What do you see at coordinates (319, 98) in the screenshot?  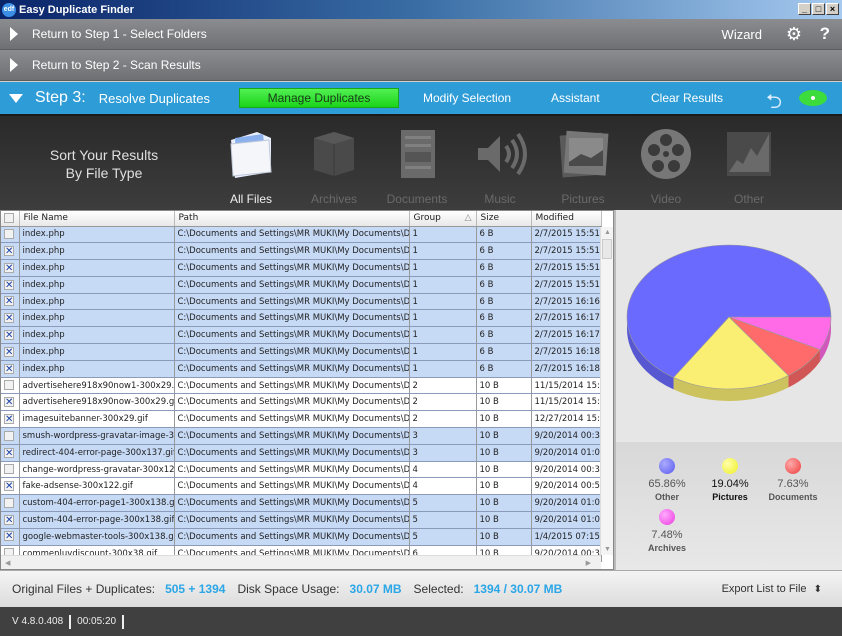 I see `manage-duplicates-button: Manage Duplicates` at bounding box center [319, 98].